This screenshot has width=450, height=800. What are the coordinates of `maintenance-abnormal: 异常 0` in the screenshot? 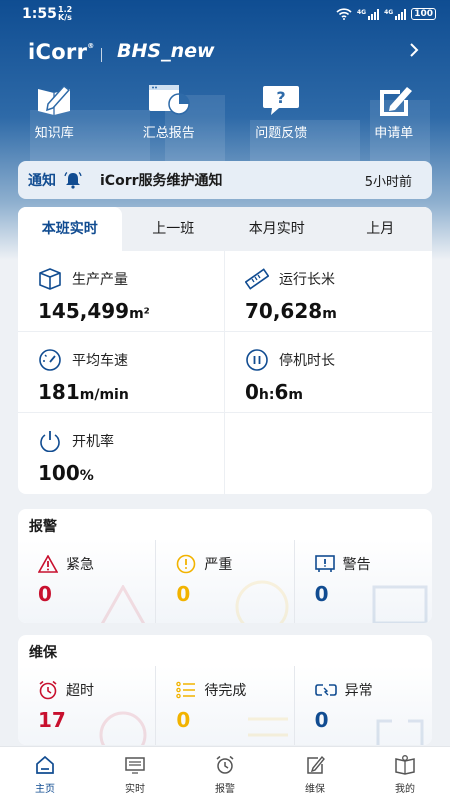 It's located at (363, 705).